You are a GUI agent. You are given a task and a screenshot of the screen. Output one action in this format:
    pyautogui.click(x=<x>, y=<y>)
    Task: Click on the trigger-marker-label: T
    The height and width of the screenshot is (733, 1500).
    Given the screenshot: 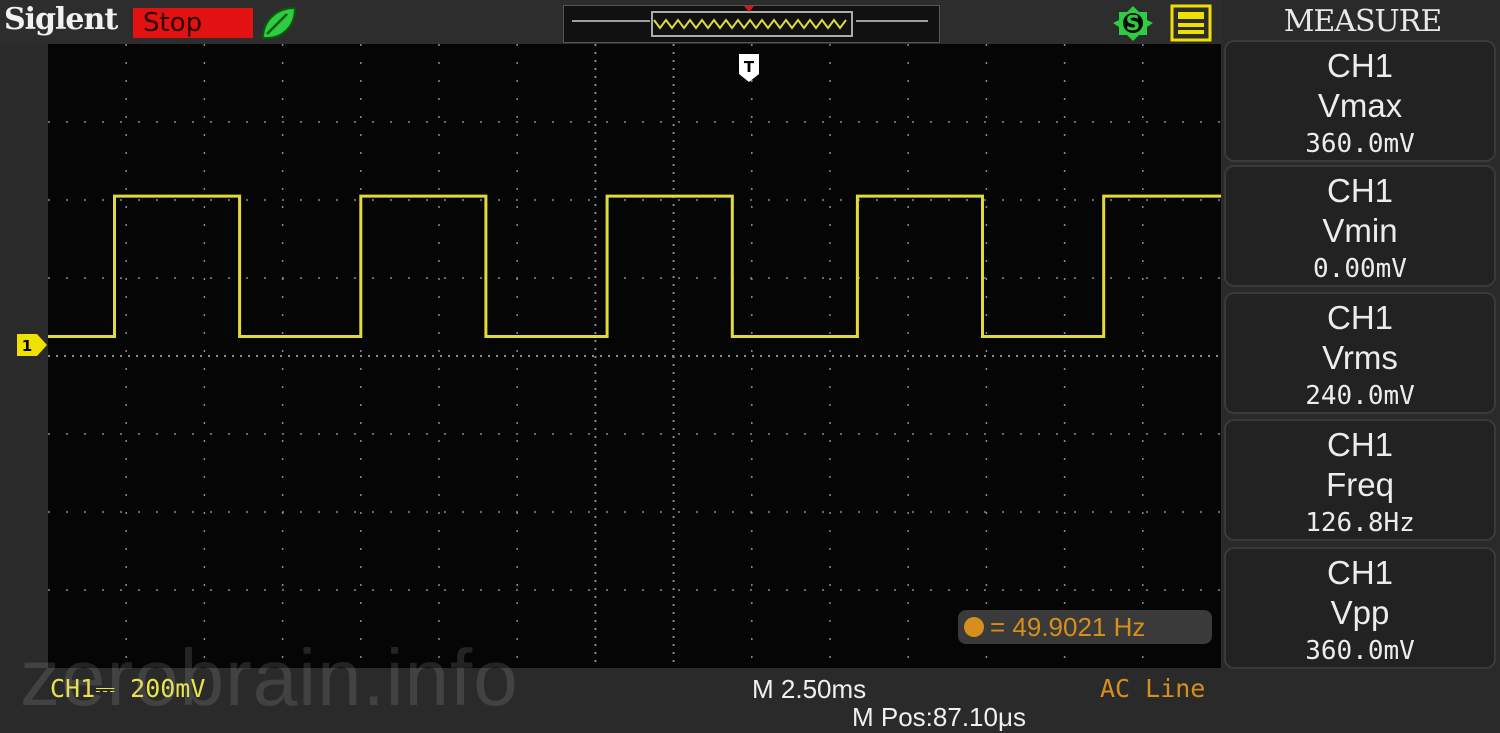 What is the action you would take?
    pyautogui.click(x=749, y=67)
    